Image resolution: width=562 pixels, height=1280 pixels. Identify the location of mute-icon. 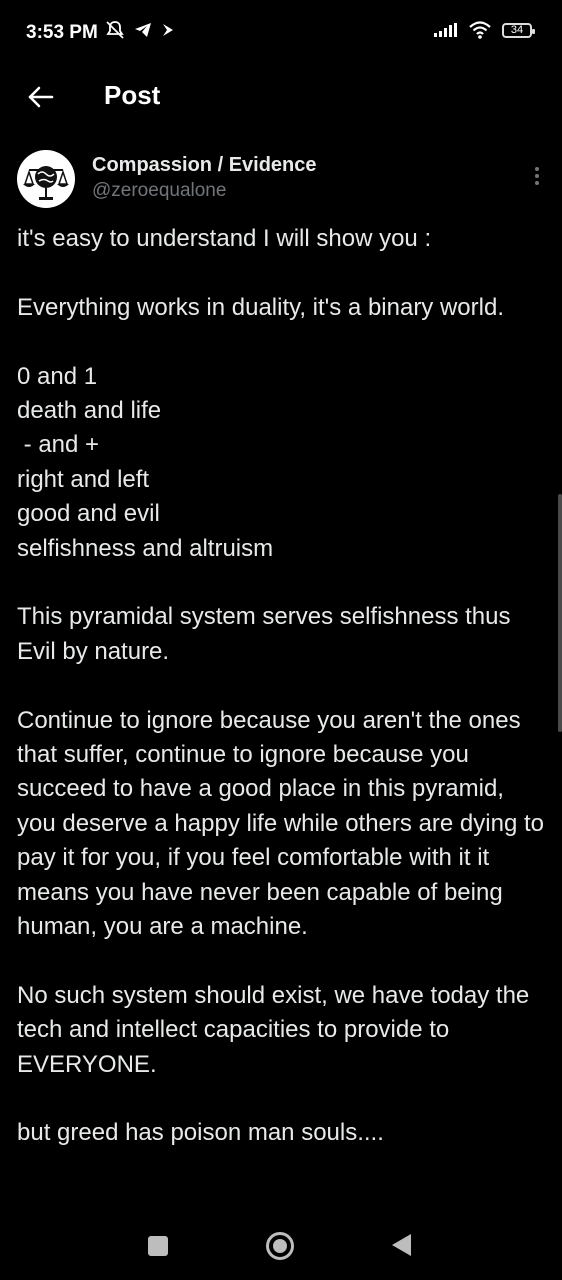
(115, 30).